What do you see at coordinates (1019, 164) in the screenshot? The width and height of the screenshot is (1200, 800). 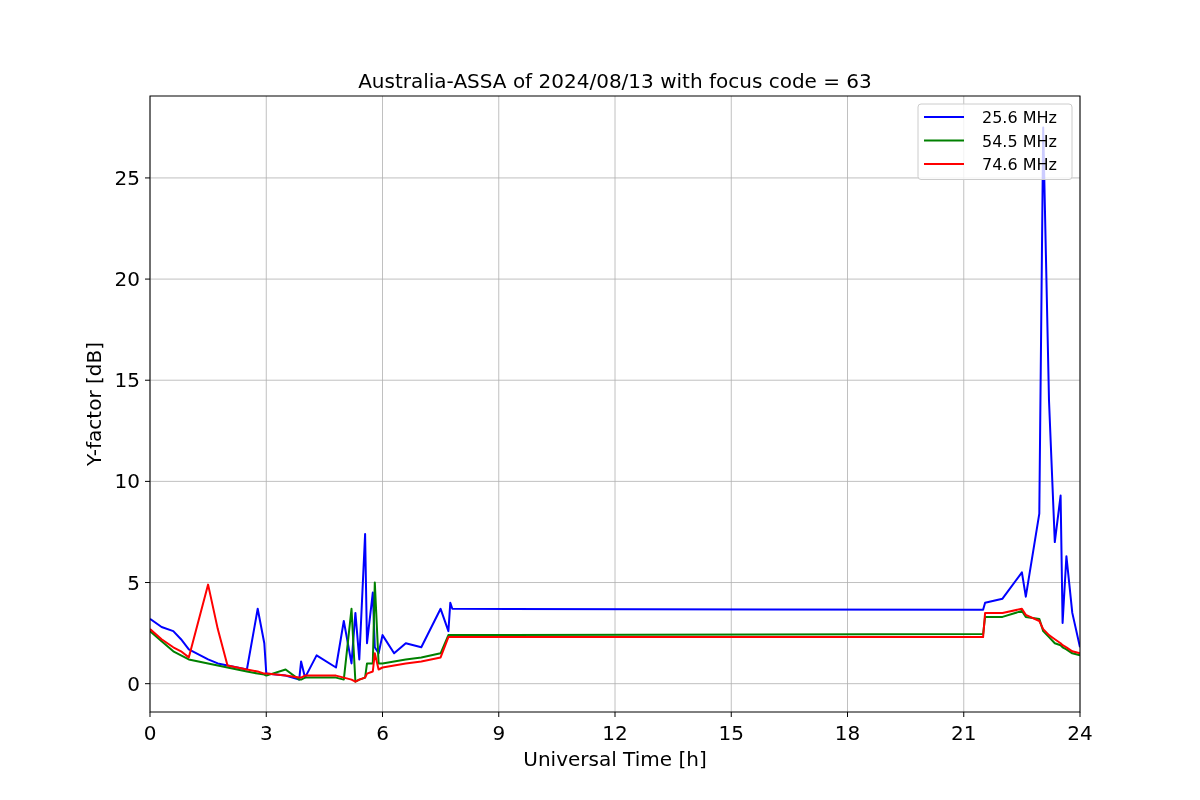 I see `legend-label: 74.6 MHz` at bounding box center [1019, 164].